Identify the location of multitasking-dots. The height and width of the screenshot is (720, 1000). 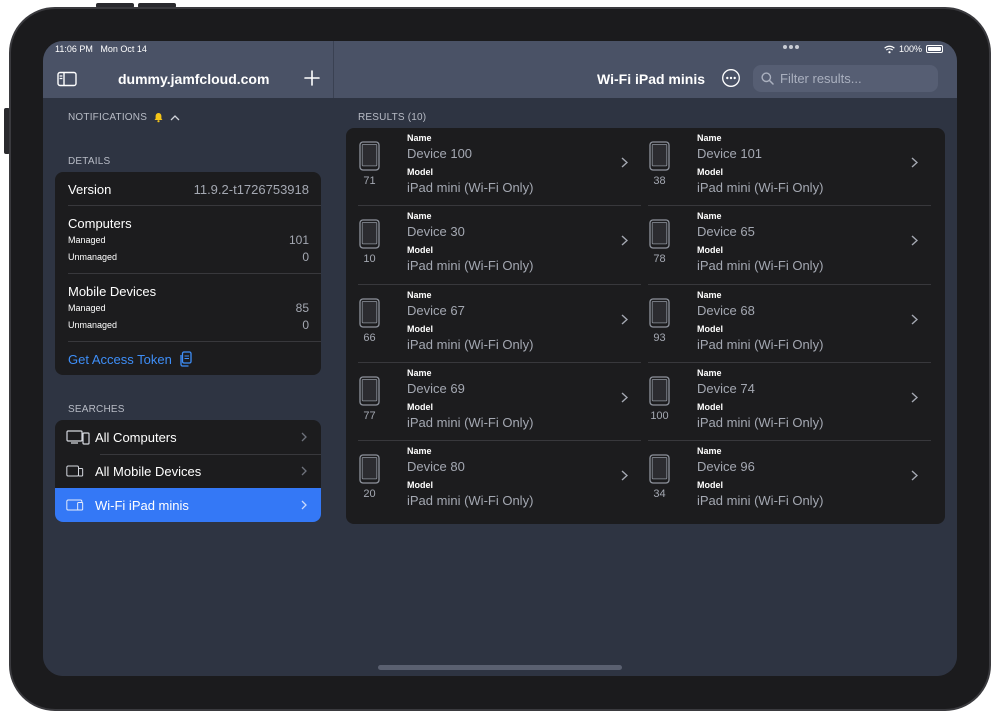
(791, 47).